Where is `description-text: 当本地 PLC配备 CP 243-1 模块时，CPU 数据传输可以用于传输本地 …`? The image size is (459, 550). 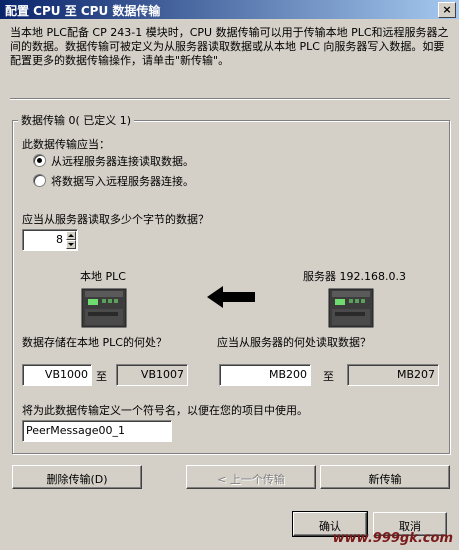
description-text: 当本地 PLC配备 CP 243-1 模块时，CPU 数据传输可以用于传输本地 … is located at coordinates (229, 46).